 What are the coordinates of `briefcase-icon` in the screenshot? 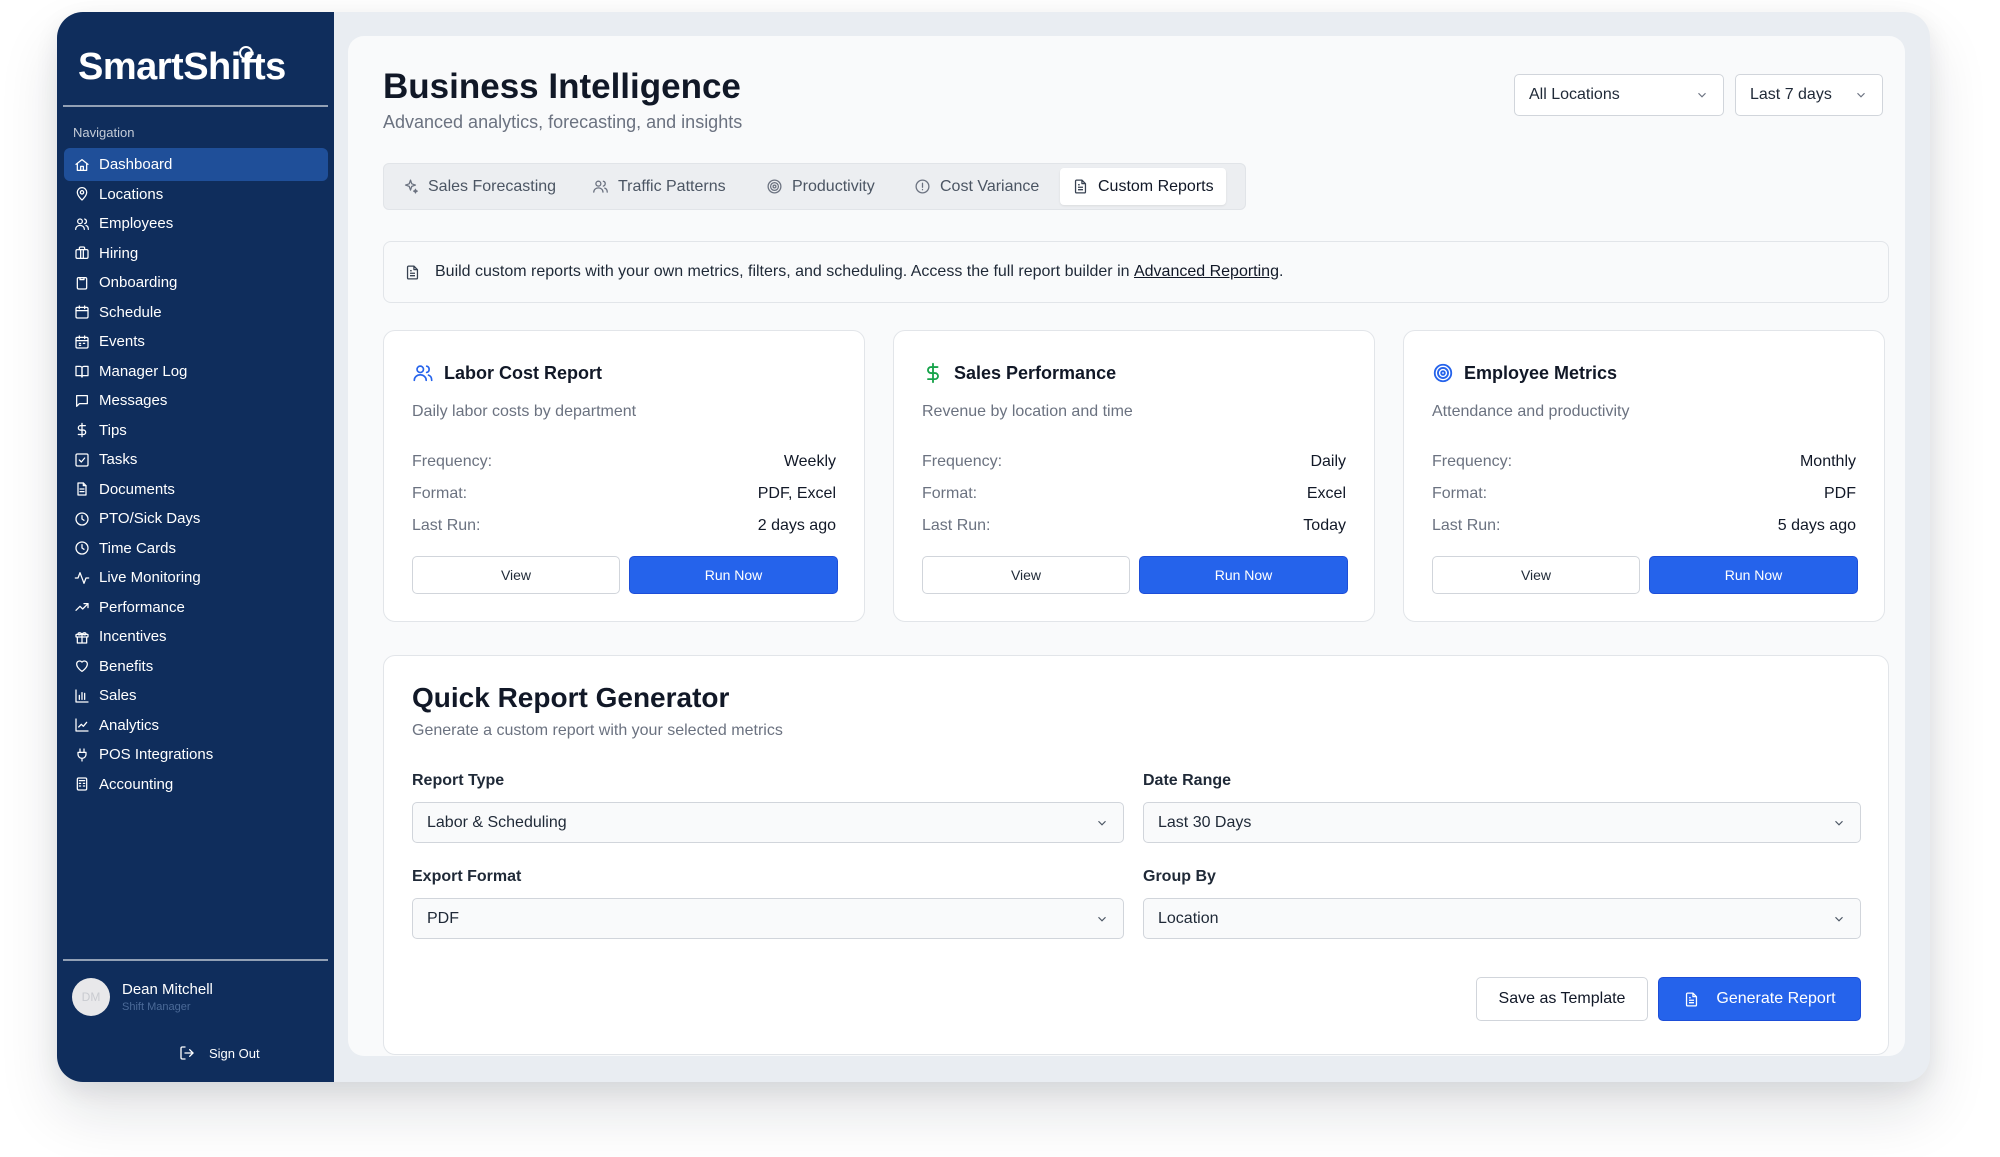 It's located at (82, 252).